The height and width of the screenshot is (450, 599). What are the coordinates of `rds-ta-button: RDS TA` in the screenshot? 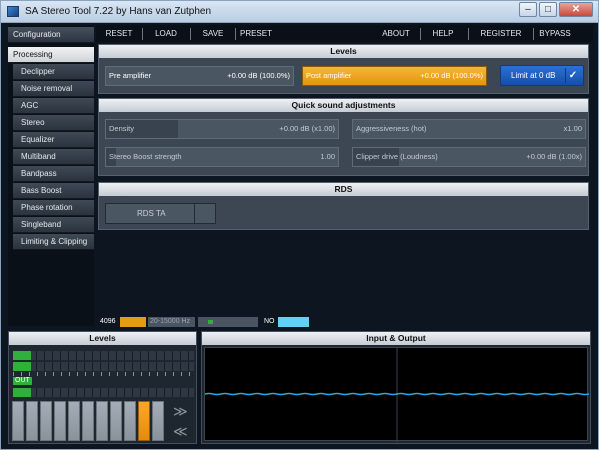 It's located at (160, 213).